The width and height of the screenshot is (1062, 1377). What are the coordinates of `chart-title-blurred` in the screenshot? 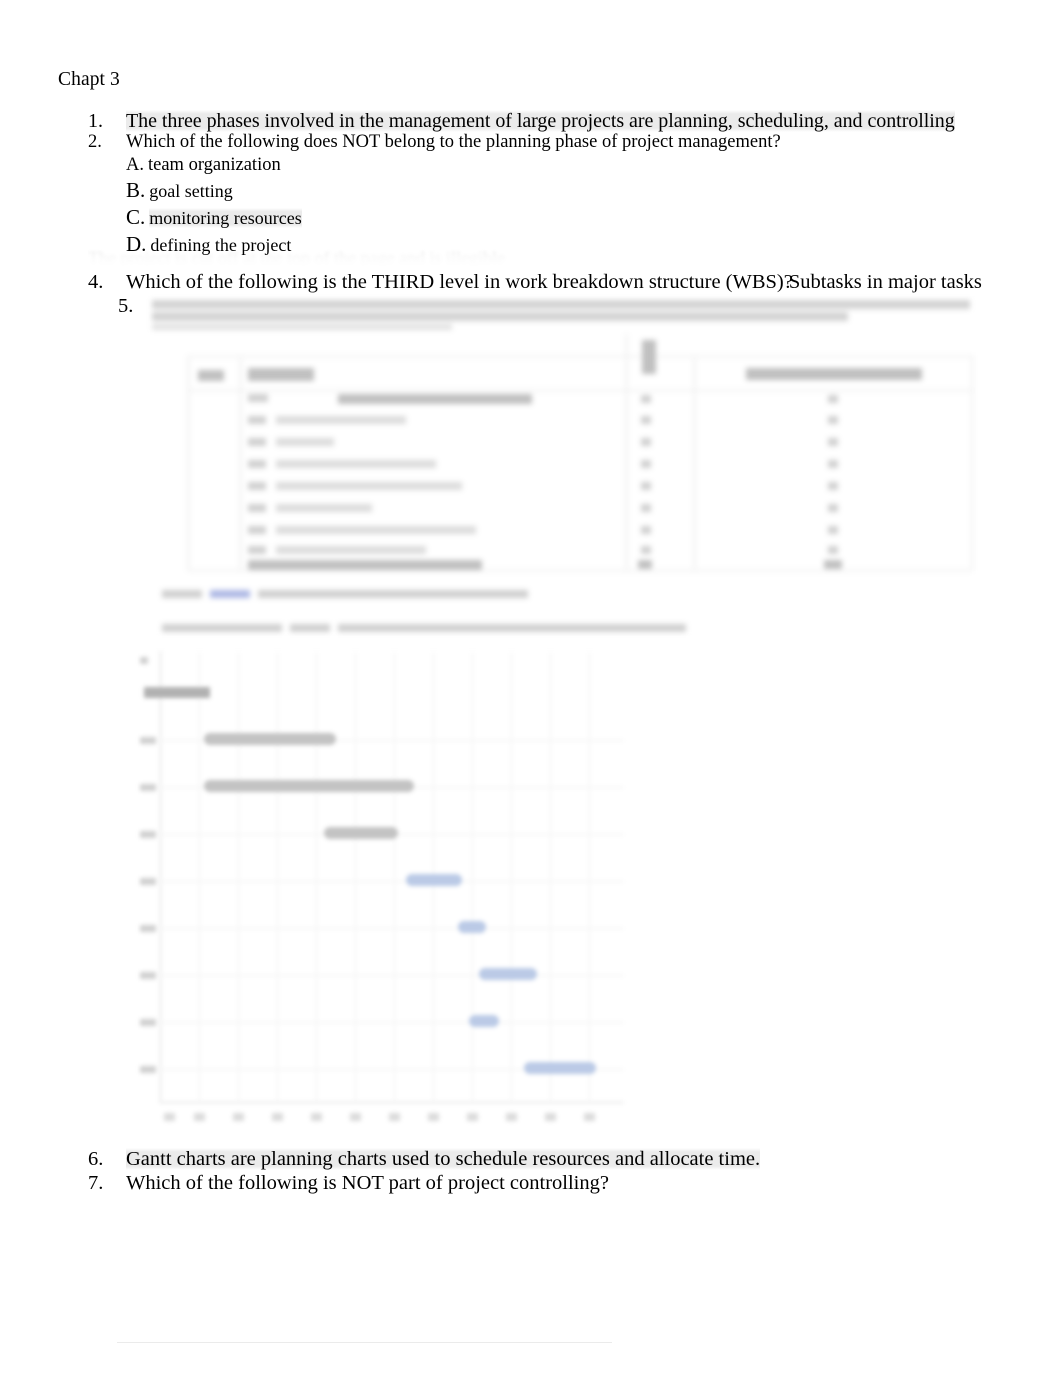 It's located at (177, 692).